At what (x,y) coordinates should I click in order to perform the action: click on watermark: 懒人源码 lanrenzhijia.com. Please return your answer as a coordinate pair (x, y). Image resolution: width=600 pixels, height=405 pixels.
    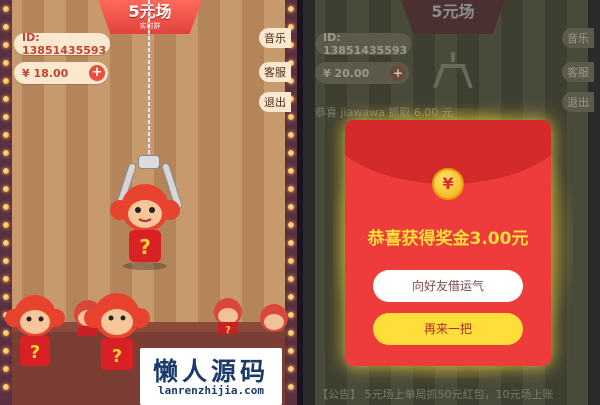
    Looking at the image, I should click on (211, 376).